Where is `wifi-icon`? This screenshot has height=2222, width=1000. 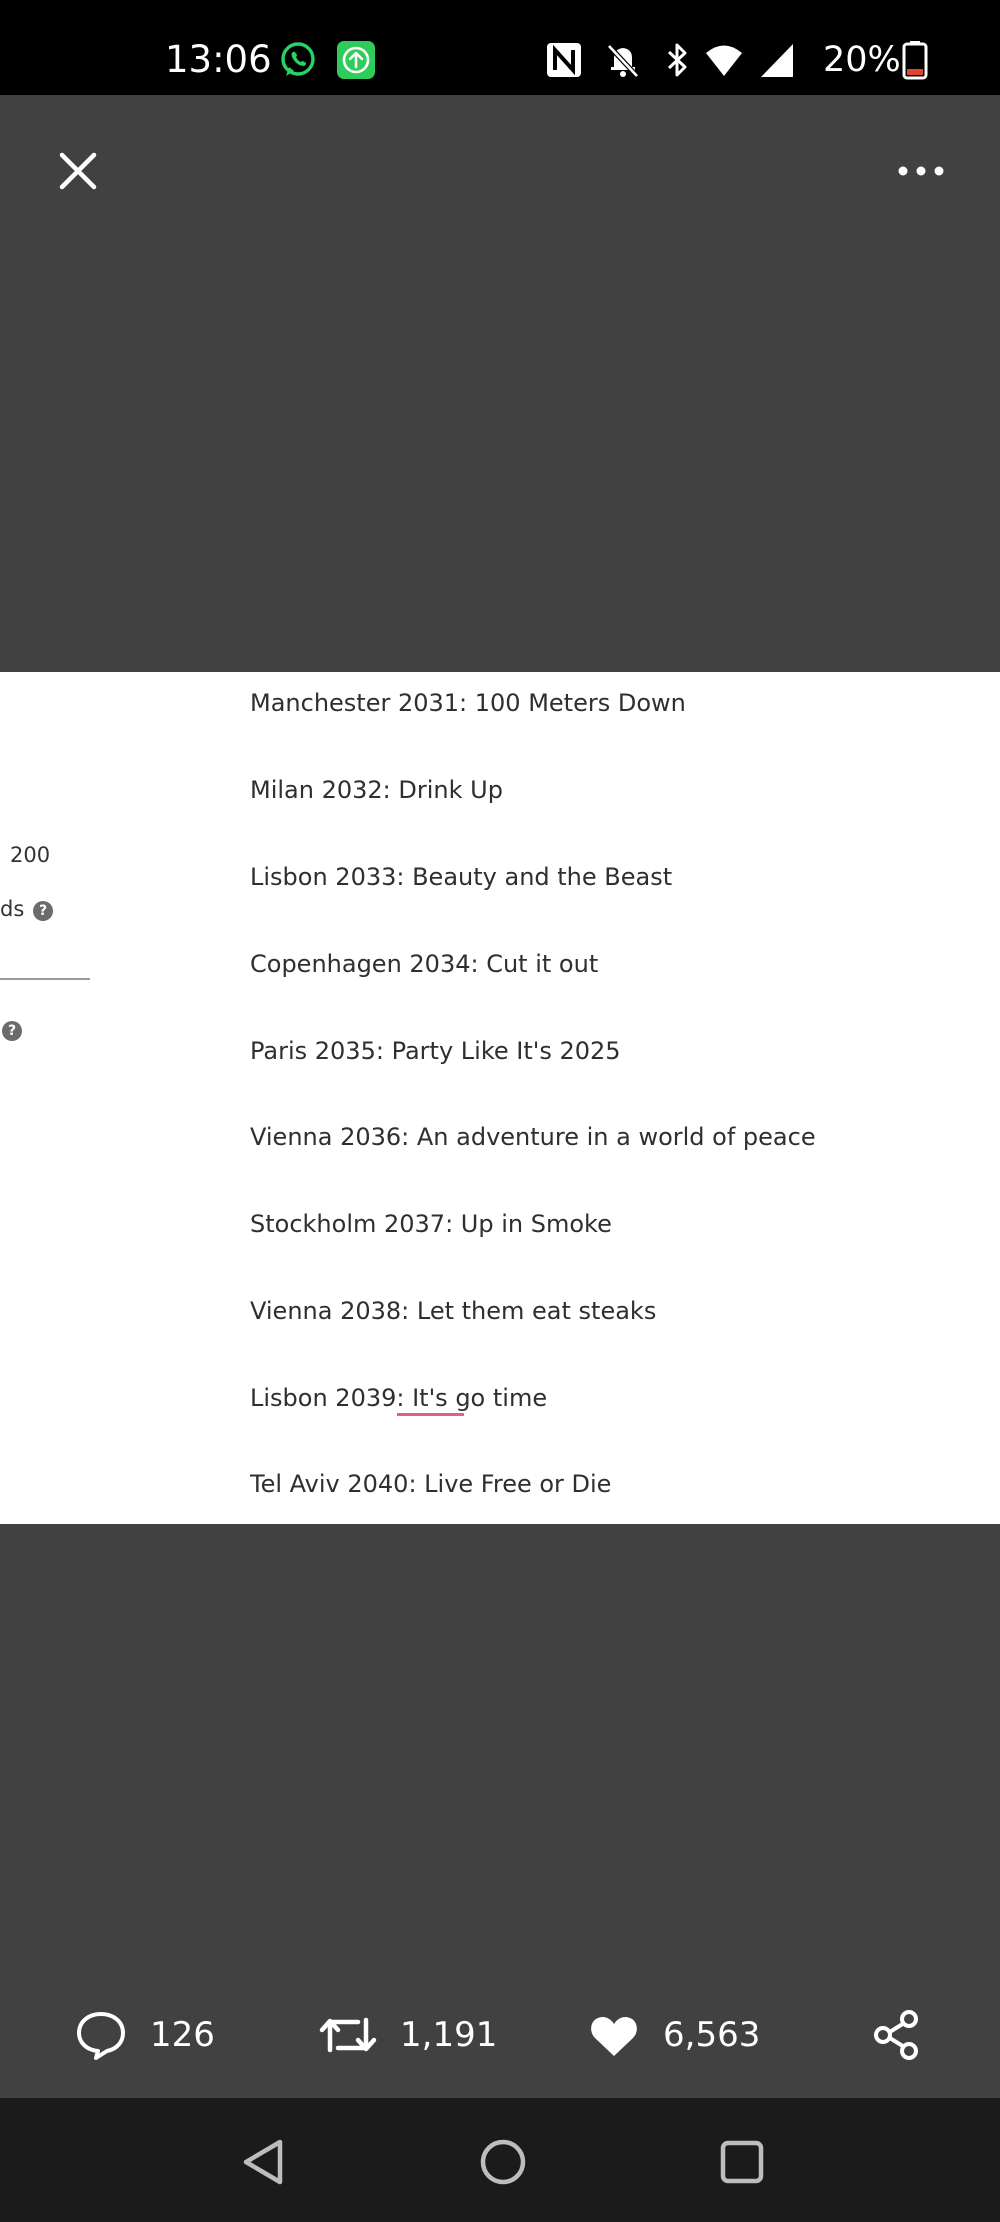
wifi-icon is located at coordinates (724, 60).